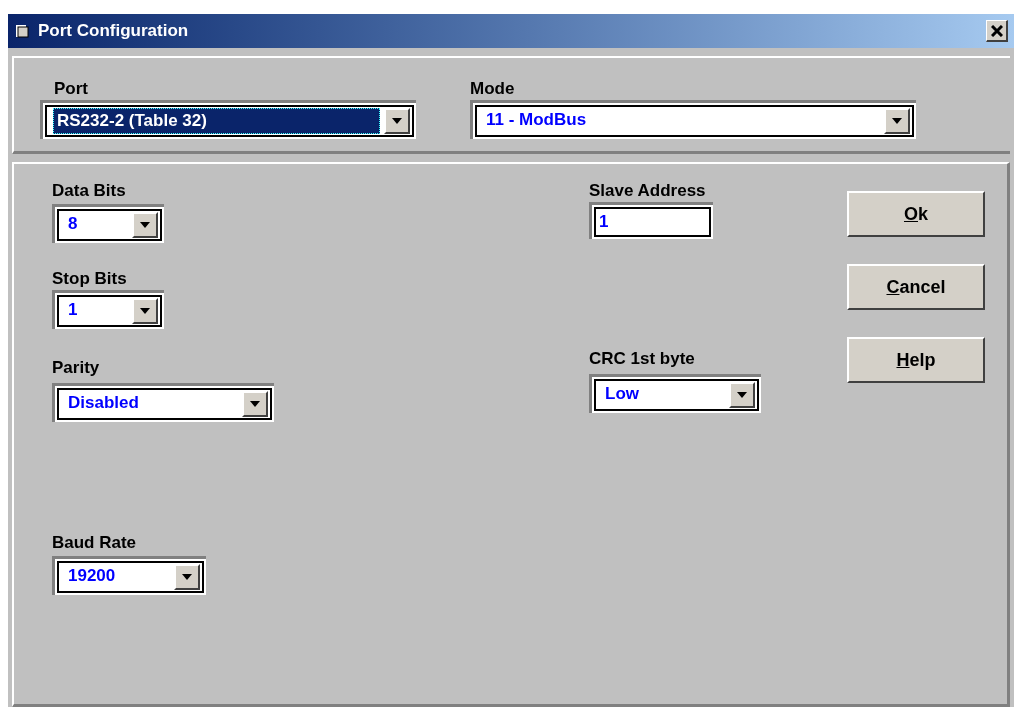  What do you see at coordinates (89, 191) in the screenshot?
I see `field-label: Data Bits` at bounding box center [89, 191].